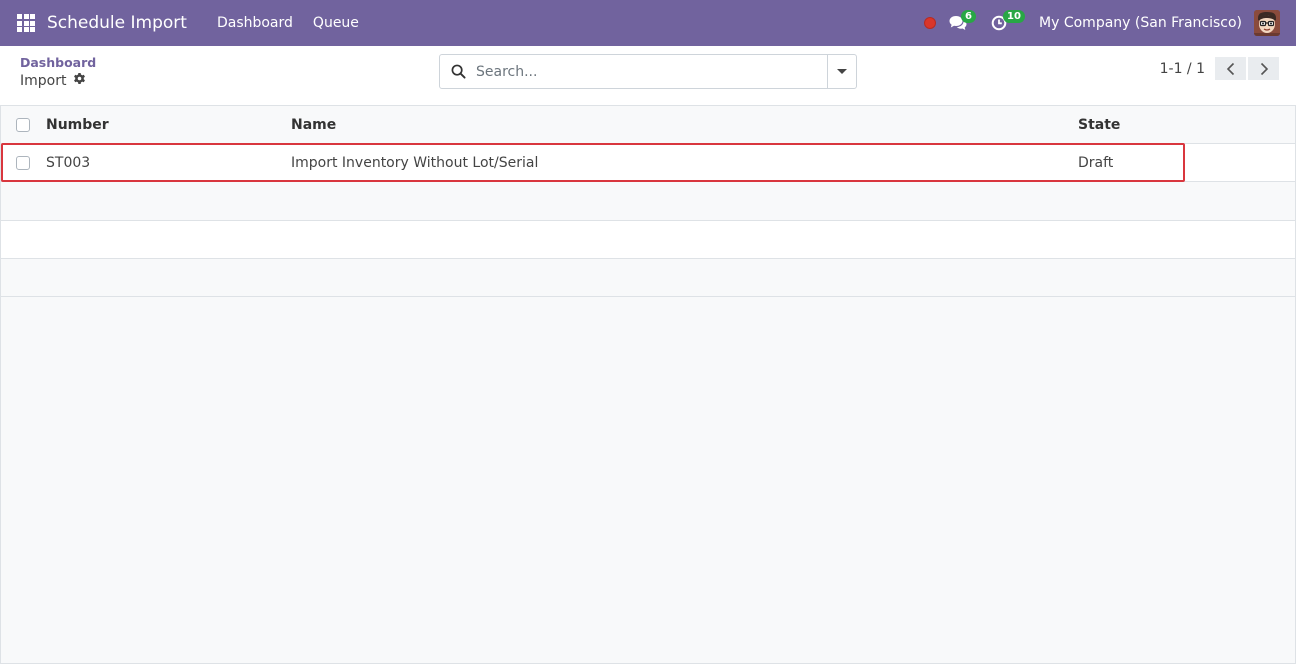  What do you see at coordinates (68, 163) in the screenshot?
I see `cell-number: ST003` at bounding box center [68, 163].